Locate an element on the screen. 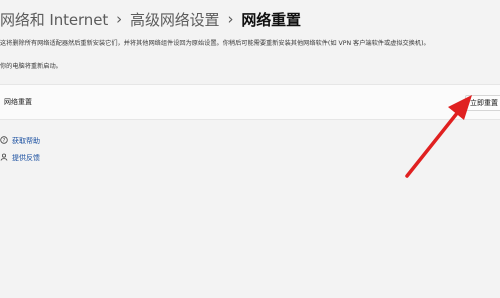 This screenshot has width=500, height=298. help-icon: ? is located at coordinates (5, 141).